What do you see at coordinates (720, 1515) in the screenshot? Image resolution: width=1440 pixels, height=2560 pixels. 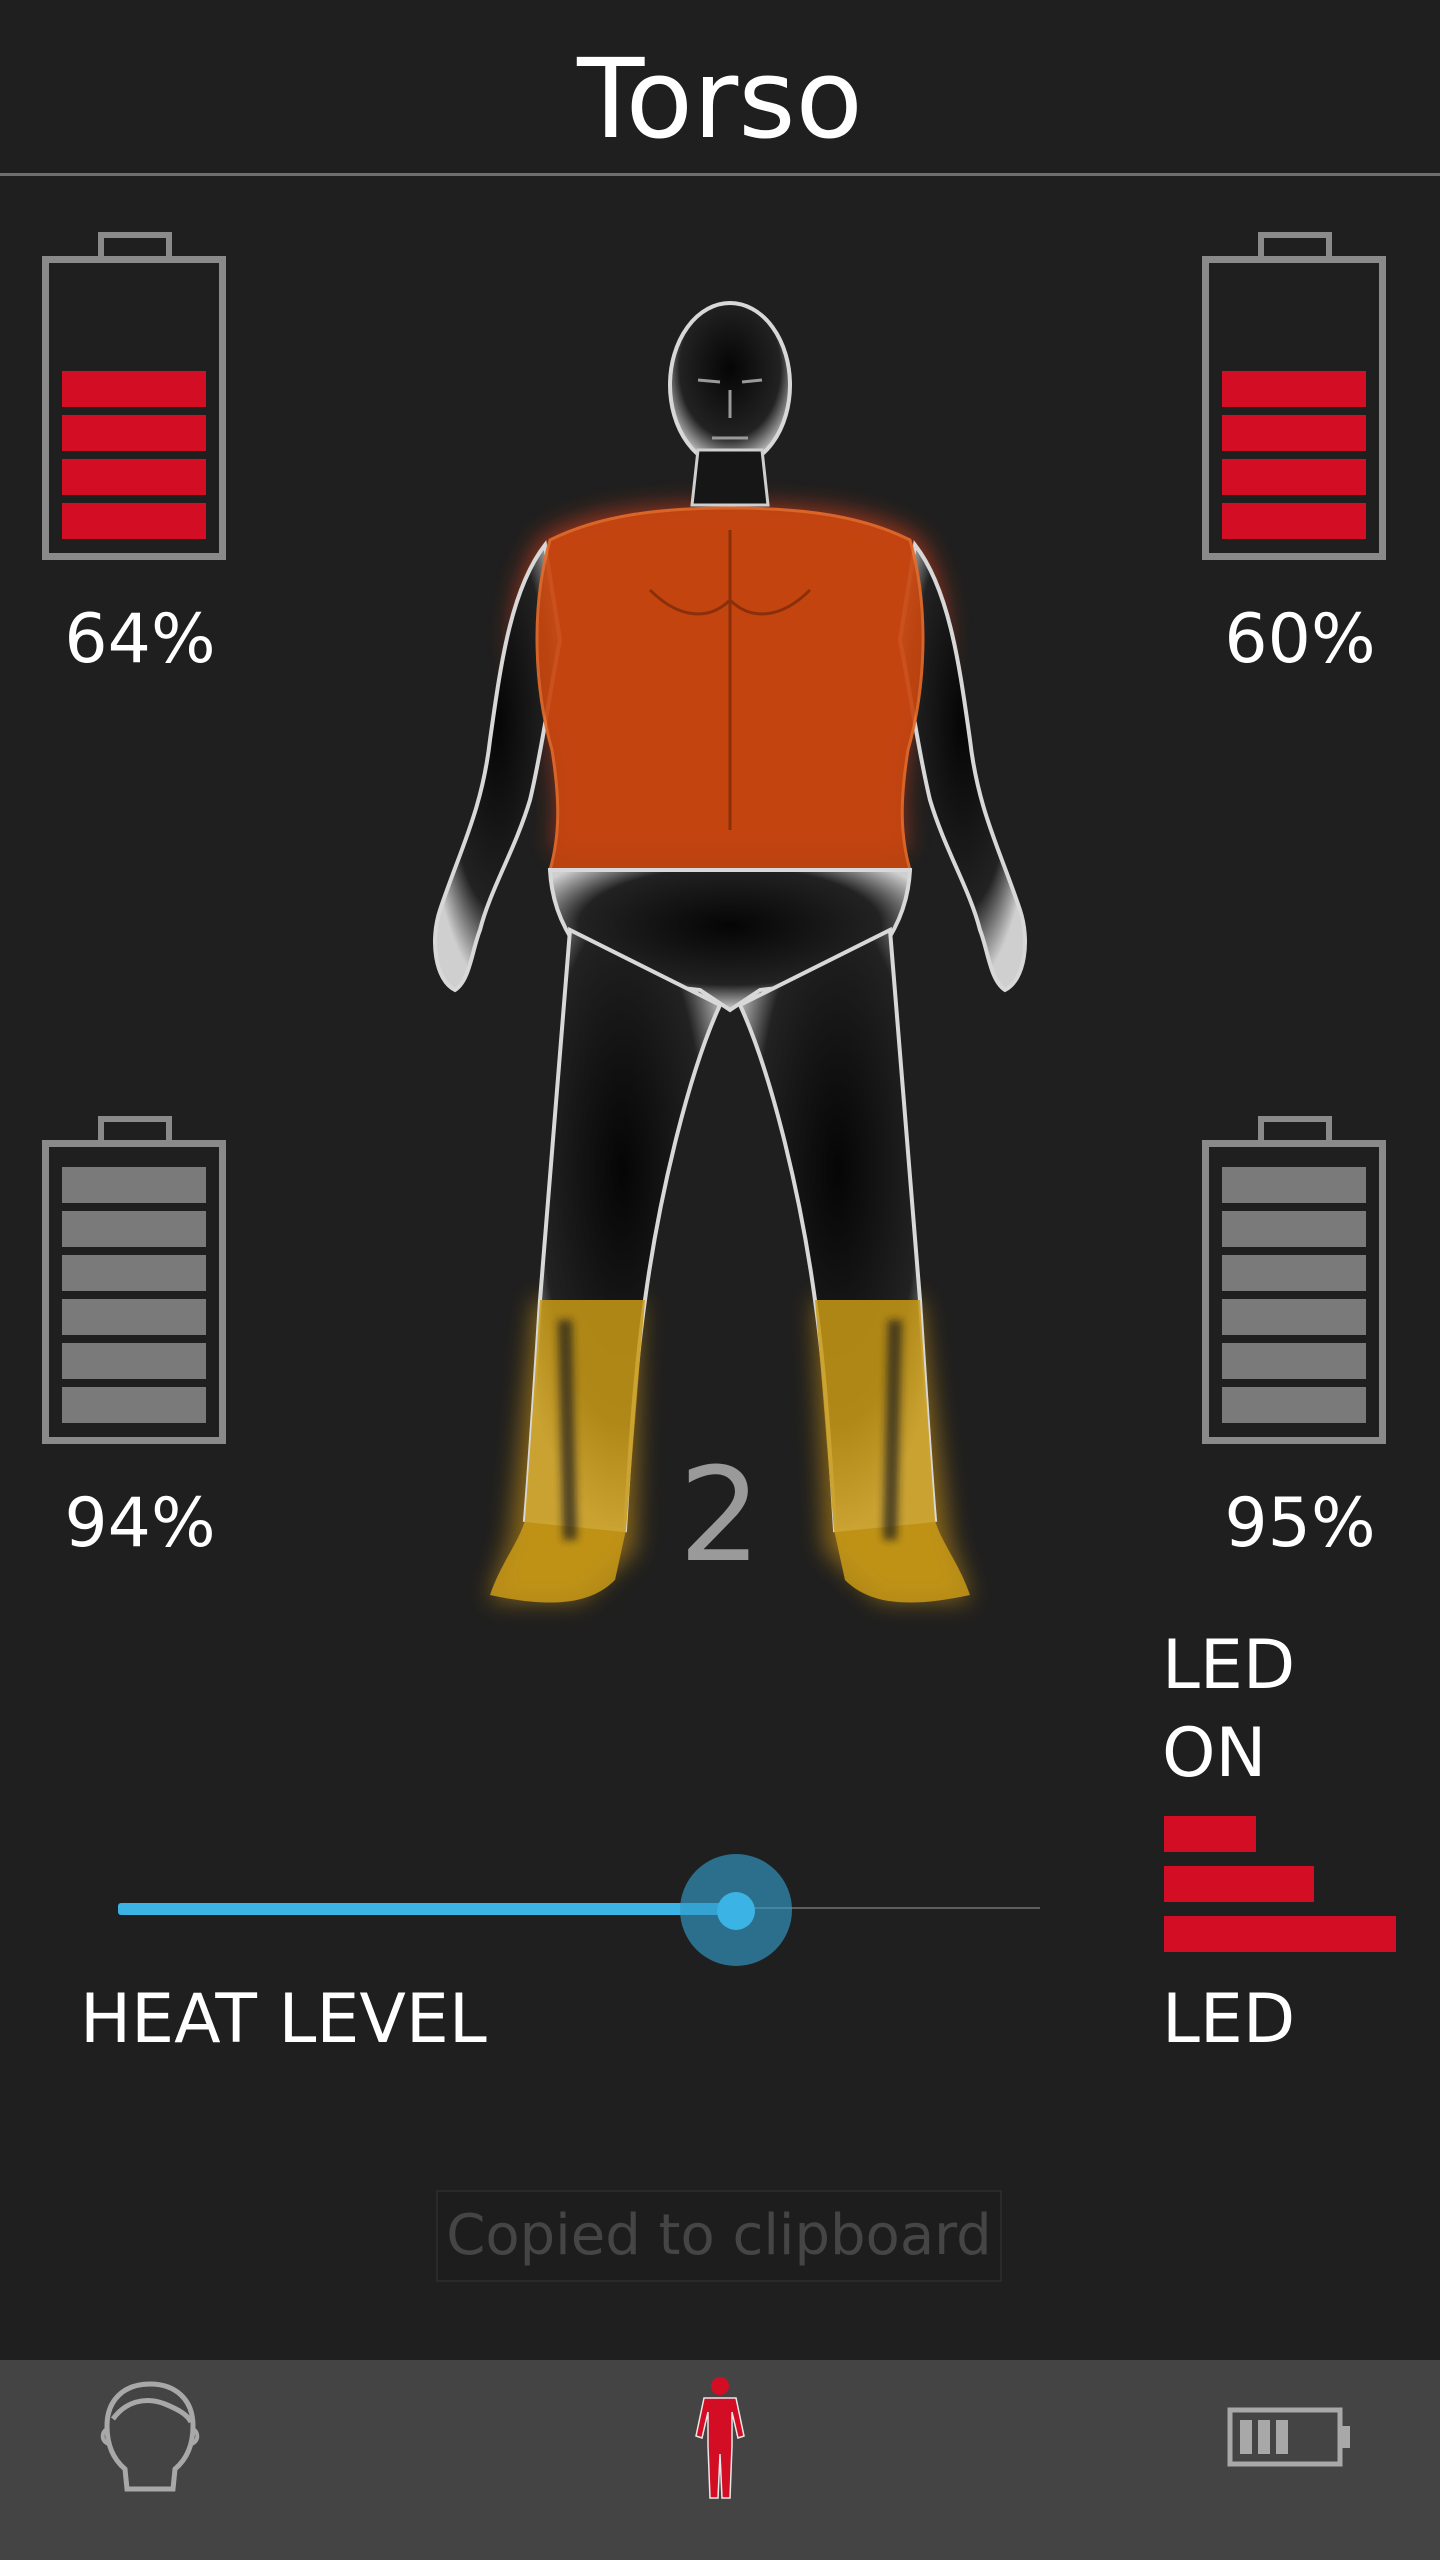 I see `heat-level-value: 2` at bounding box center [720, 1515].